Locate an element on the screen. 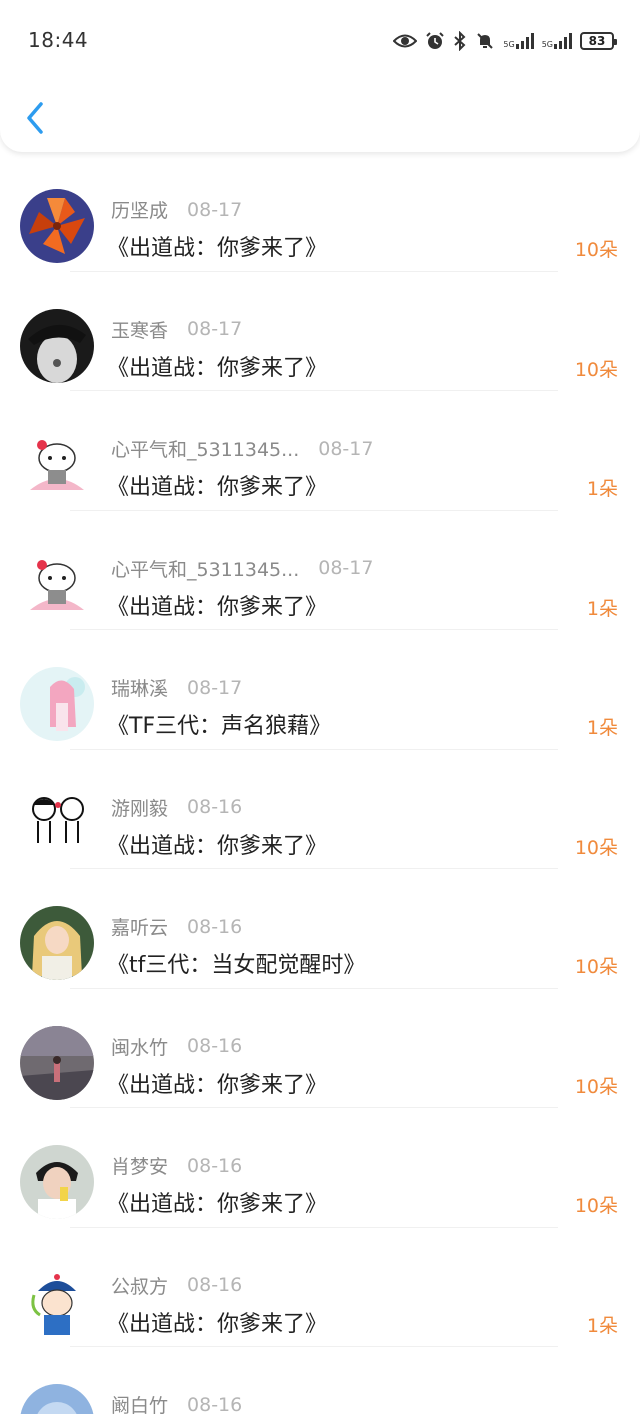 Image resolution: width=640 pixels, height=1414 pixels. status-icons: 5G 5G 83 is located at coordinates (505, 41).